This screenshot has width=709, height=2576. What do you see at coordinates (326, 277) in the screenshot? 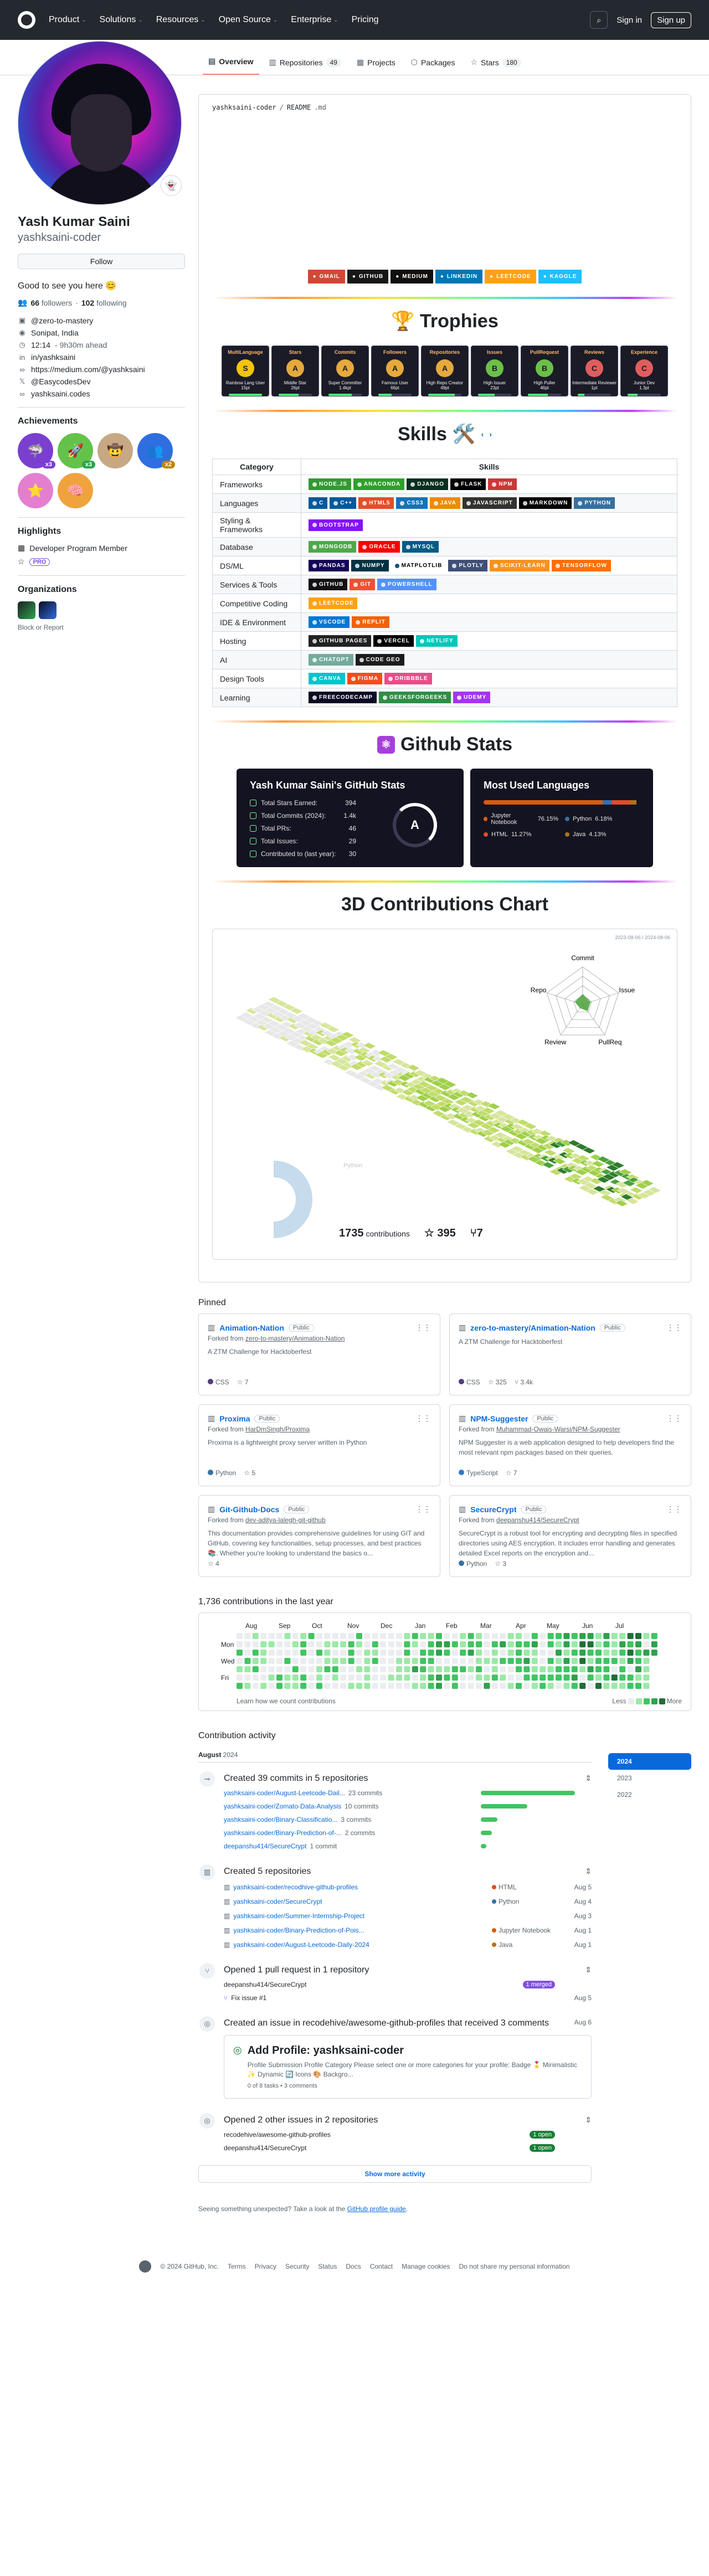
I see `gmail-badge: ● GMAIL` at bounding box center [326, 277].